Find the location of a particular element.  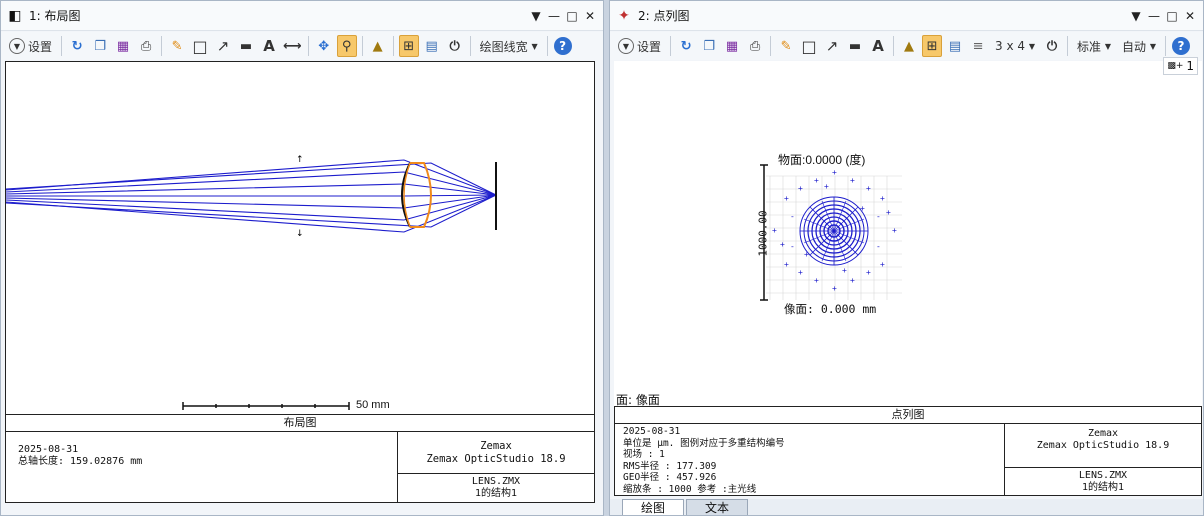

dimension-tool-button: ⟷ is located at coordinates (292, 46).